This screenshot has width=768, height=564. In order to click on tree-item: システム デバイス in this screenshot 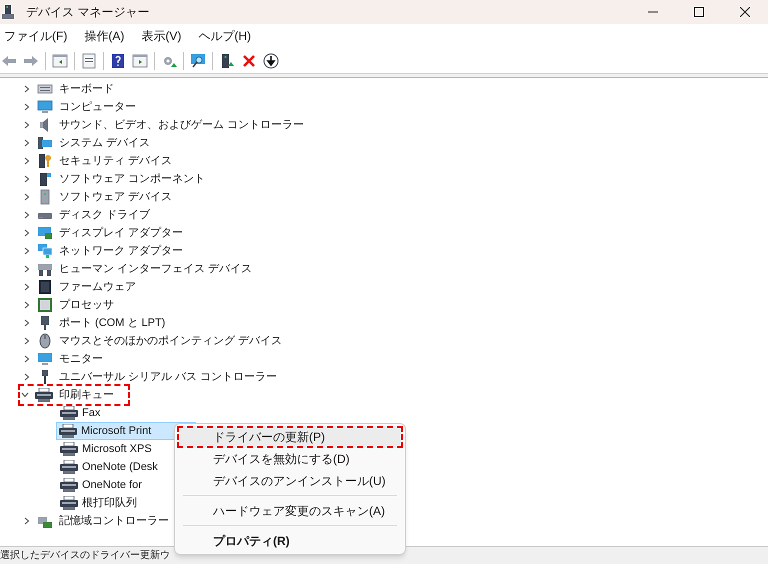, I will do `click(104, 143)`.